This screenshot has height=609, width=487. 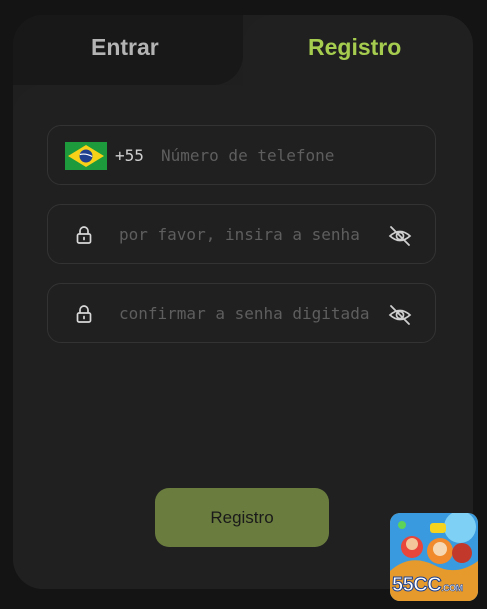 What do you see at coordinates (248, 313) in the screenshot?
I see `confirm-password-input: confirmar a senha digitada` at bounding box center [248, 313].